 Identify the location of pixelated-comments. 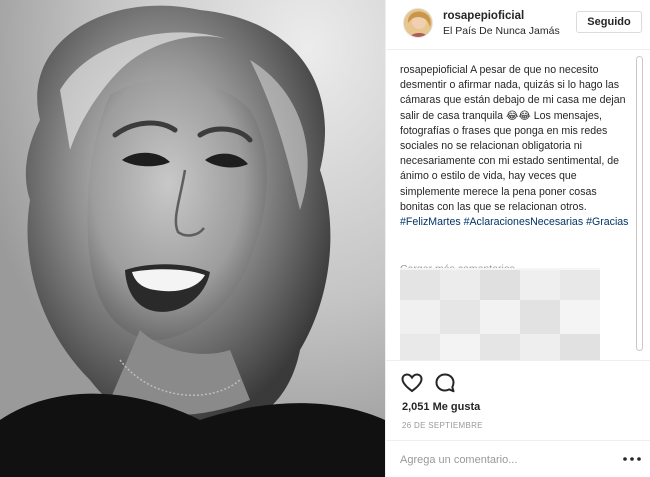
(500, 314).